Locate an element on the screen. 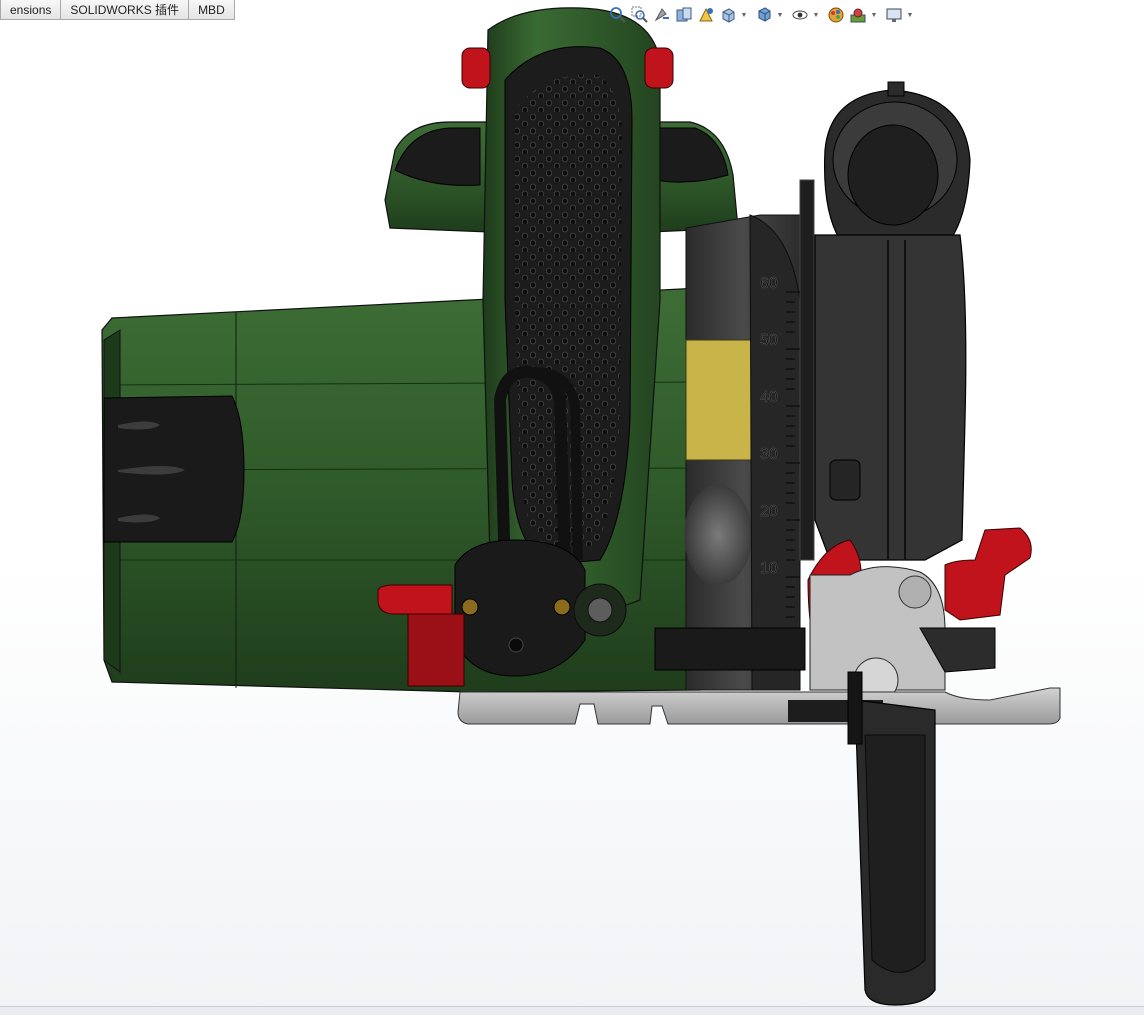 This screenshot has height=1020, width=1144. view-orientation-icon is located at coordinates (728, 15).